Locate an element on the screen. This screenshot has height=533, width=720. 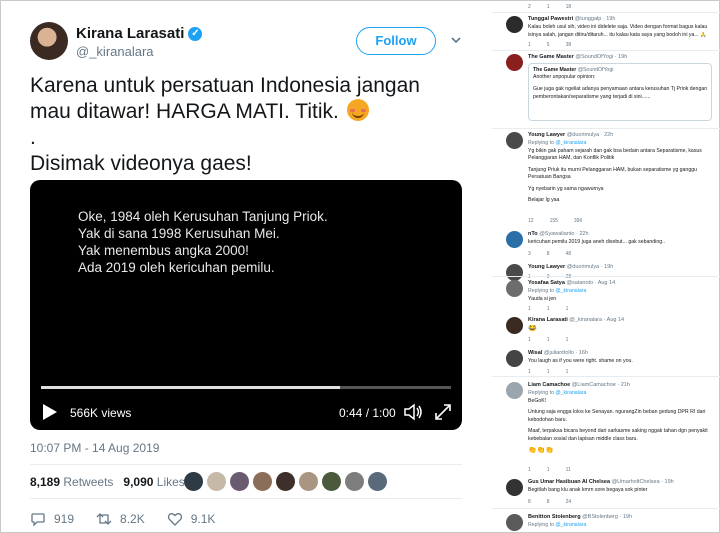
like-count: 48 is located at coordinates (569, 254).